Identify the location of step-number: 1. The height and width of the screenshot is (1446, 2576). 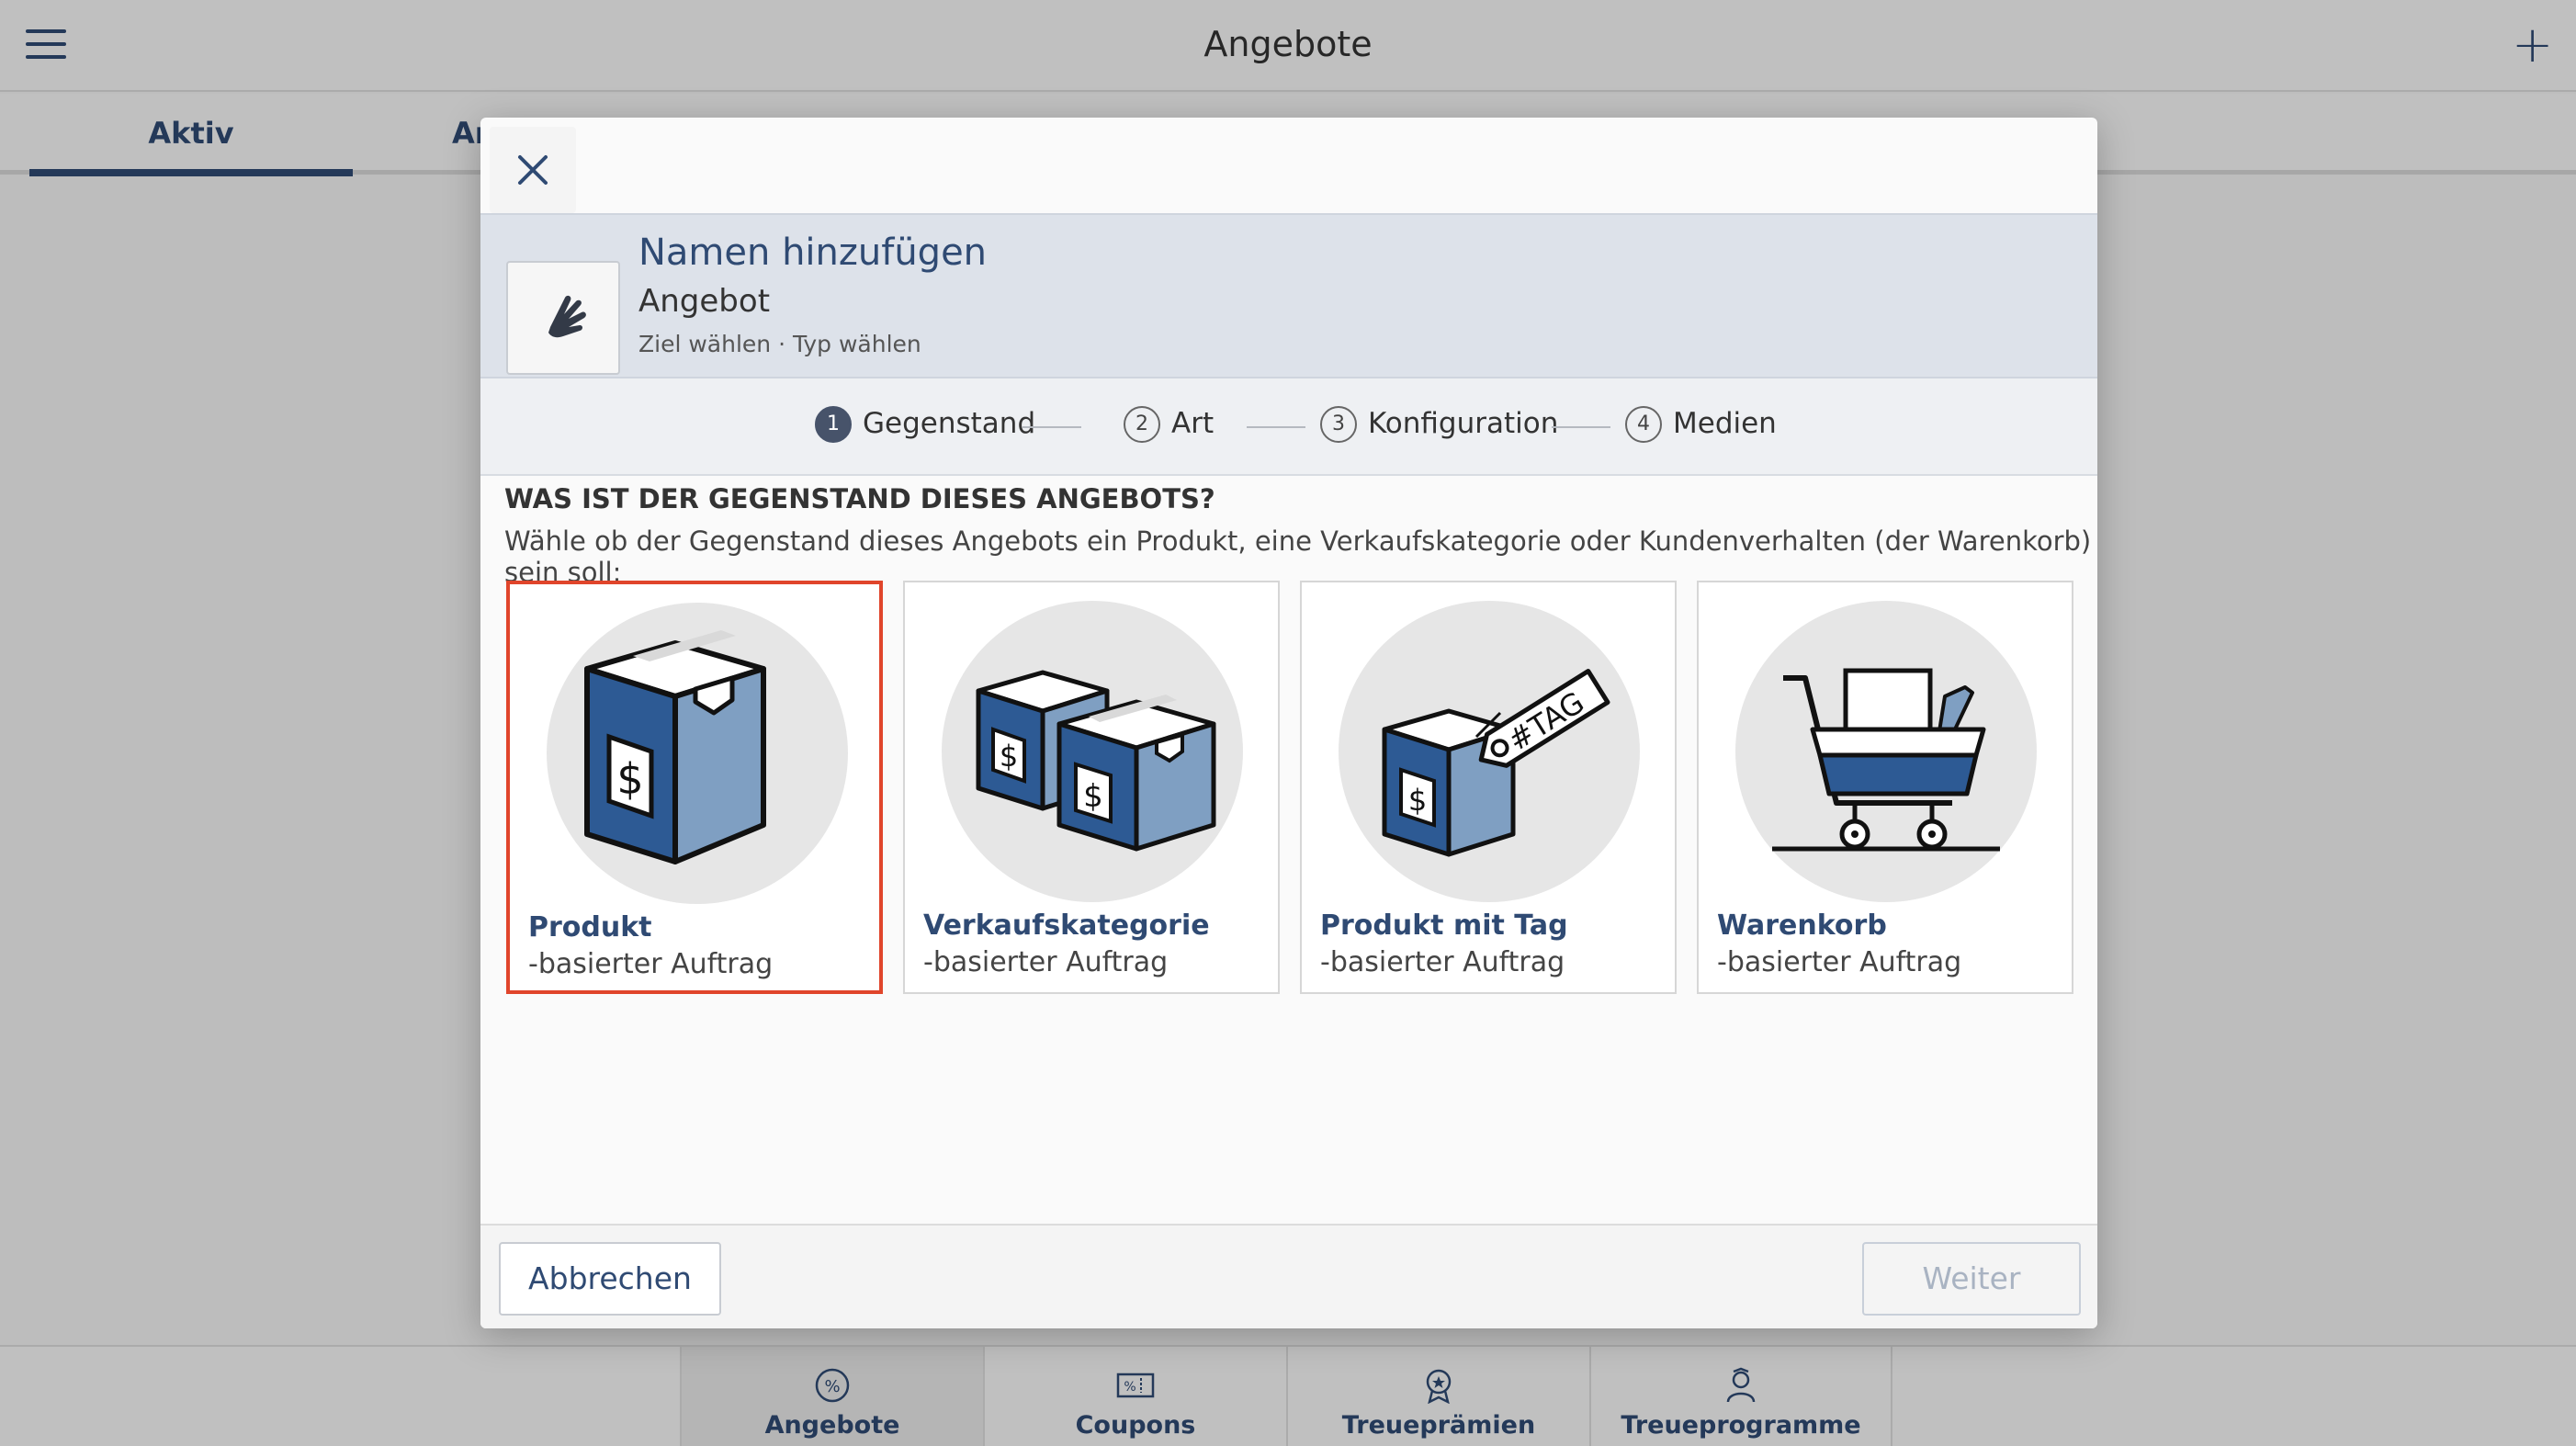
(833, 424).